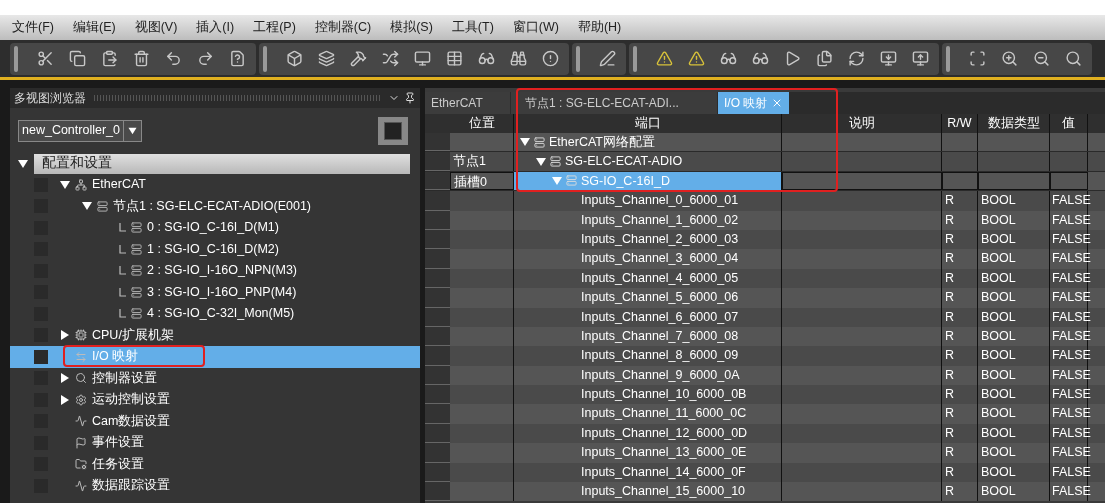 This screenshot has height=503, width=1105. Describe the element at coordinates (215, 206) in the screenshot. I see `tree-item: 节点1 : SG-ELC-ECAT-ADIO(E001)` at that location.